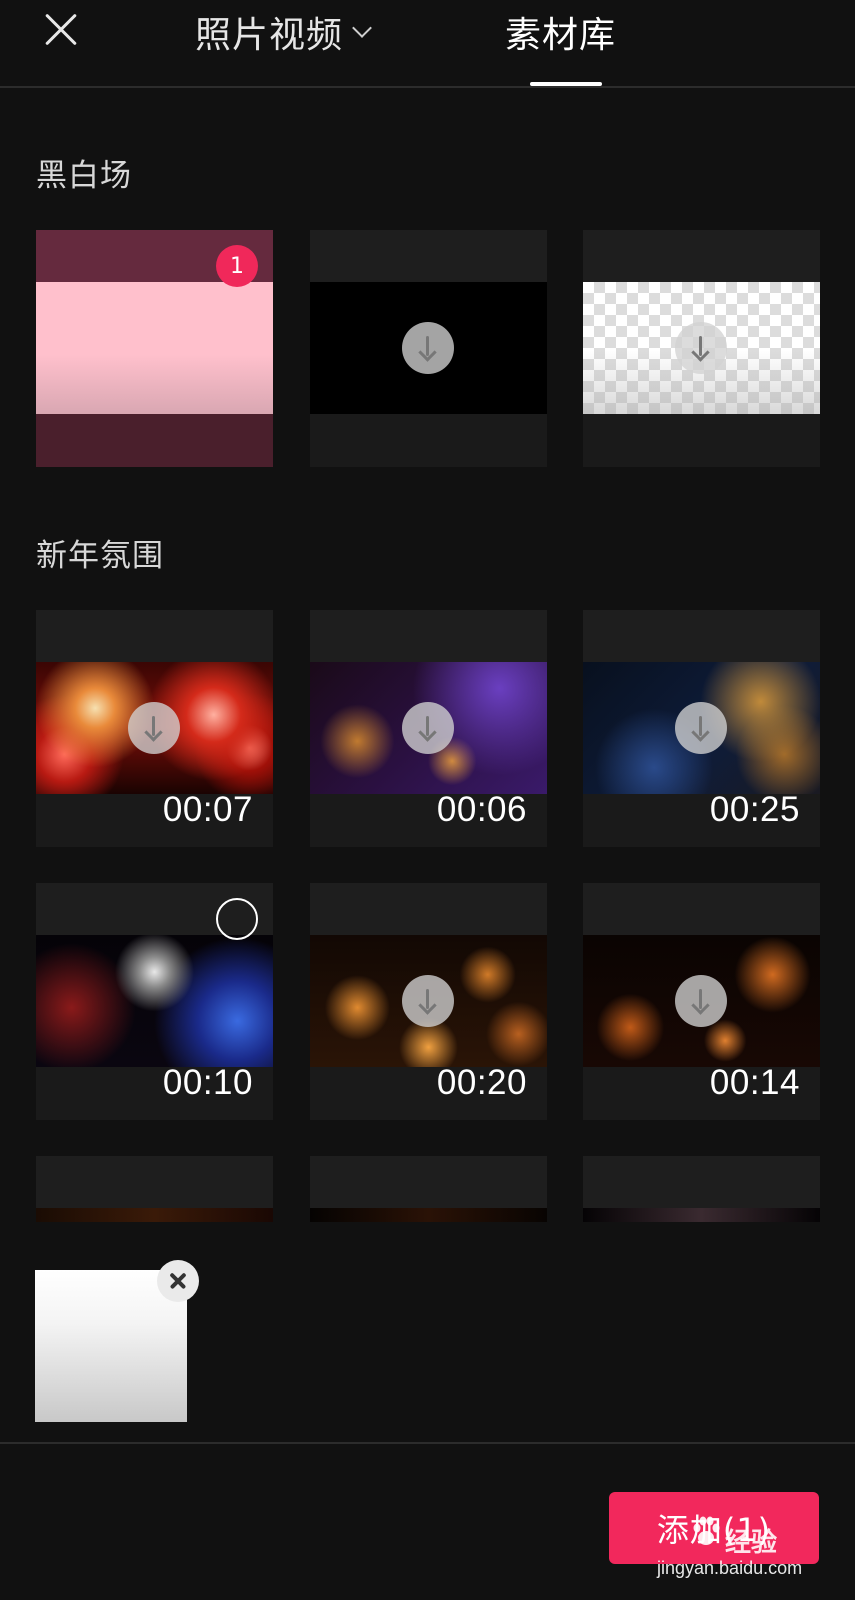 Image resolution: width=855 pixels, height=1600 pixels. I want to click on duration-label: 00:25, so click(754, 809).